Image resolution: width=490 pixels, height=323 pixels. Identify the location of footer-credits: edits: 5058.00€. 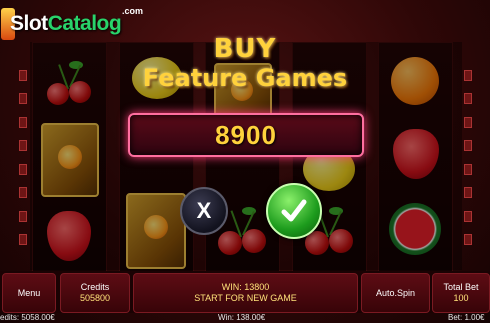
(27, 317).